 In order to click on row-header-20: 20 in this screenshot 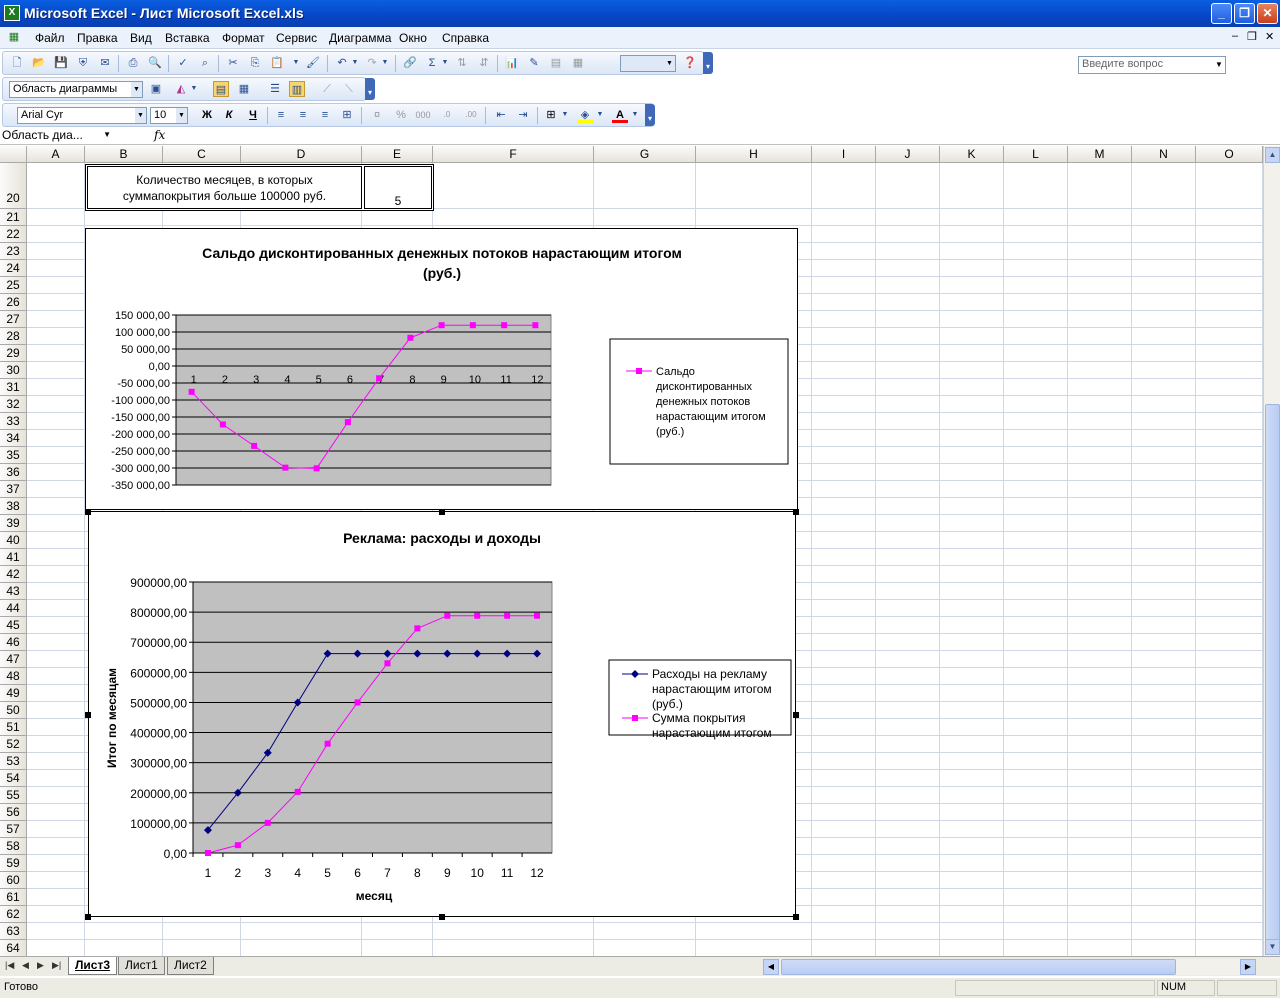, I will do `click(13, 186)`.